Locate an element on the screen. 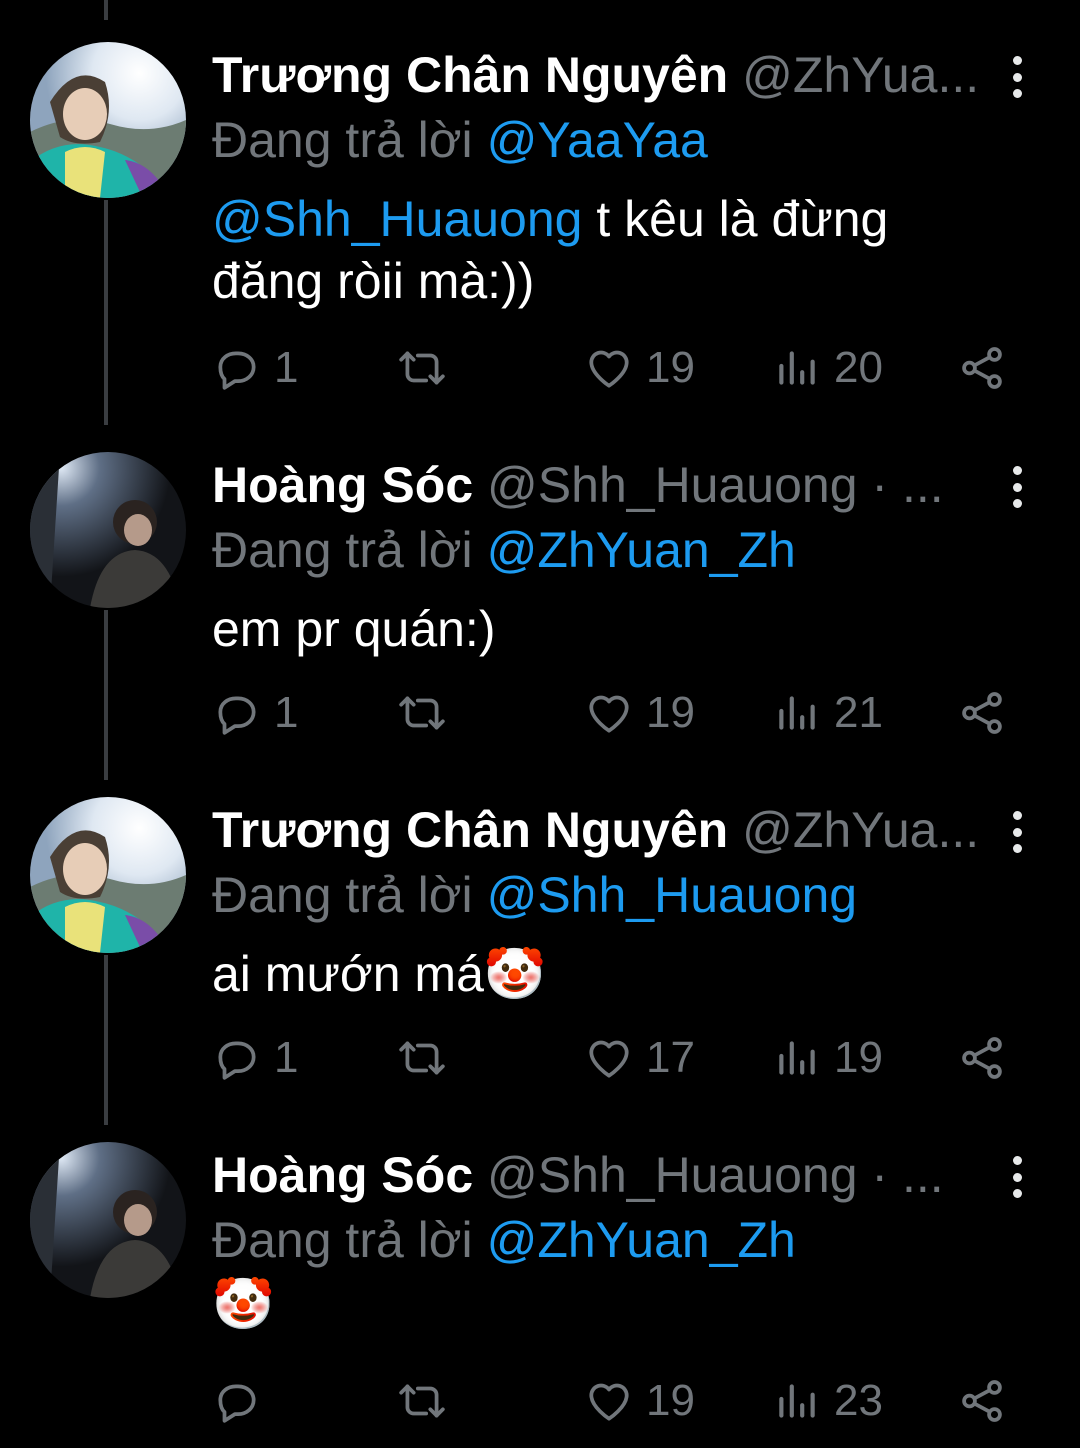 Image resolution: width=1080 pixels, height=1448 pixels. body-text: em pr quán:) is located at coordinates (354, 629).